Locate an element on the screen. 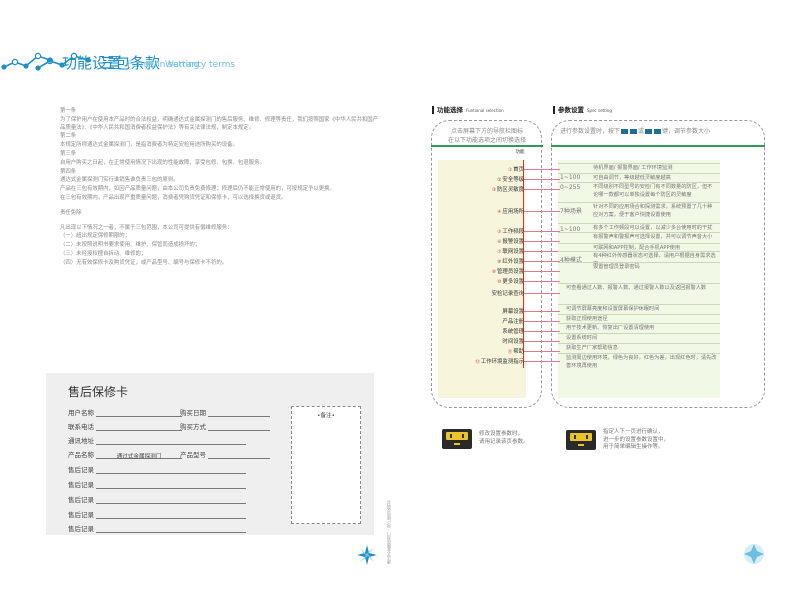 Image resolution: width=800 pixels, height=589 pixels. legend-confirm: 指定人下一页进行确认， 进一步的设置参数设置中， 用于简单编辑生操作等。 is located at coordinates (617, 440).